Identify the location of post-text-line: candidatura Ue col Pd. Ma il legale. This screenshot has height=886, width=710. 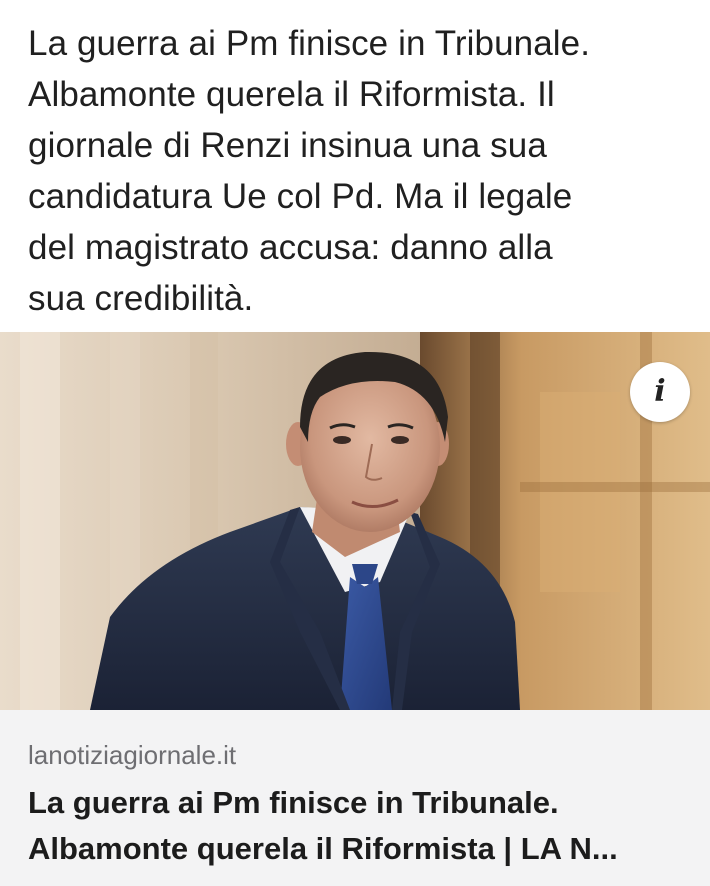
(300, 196).